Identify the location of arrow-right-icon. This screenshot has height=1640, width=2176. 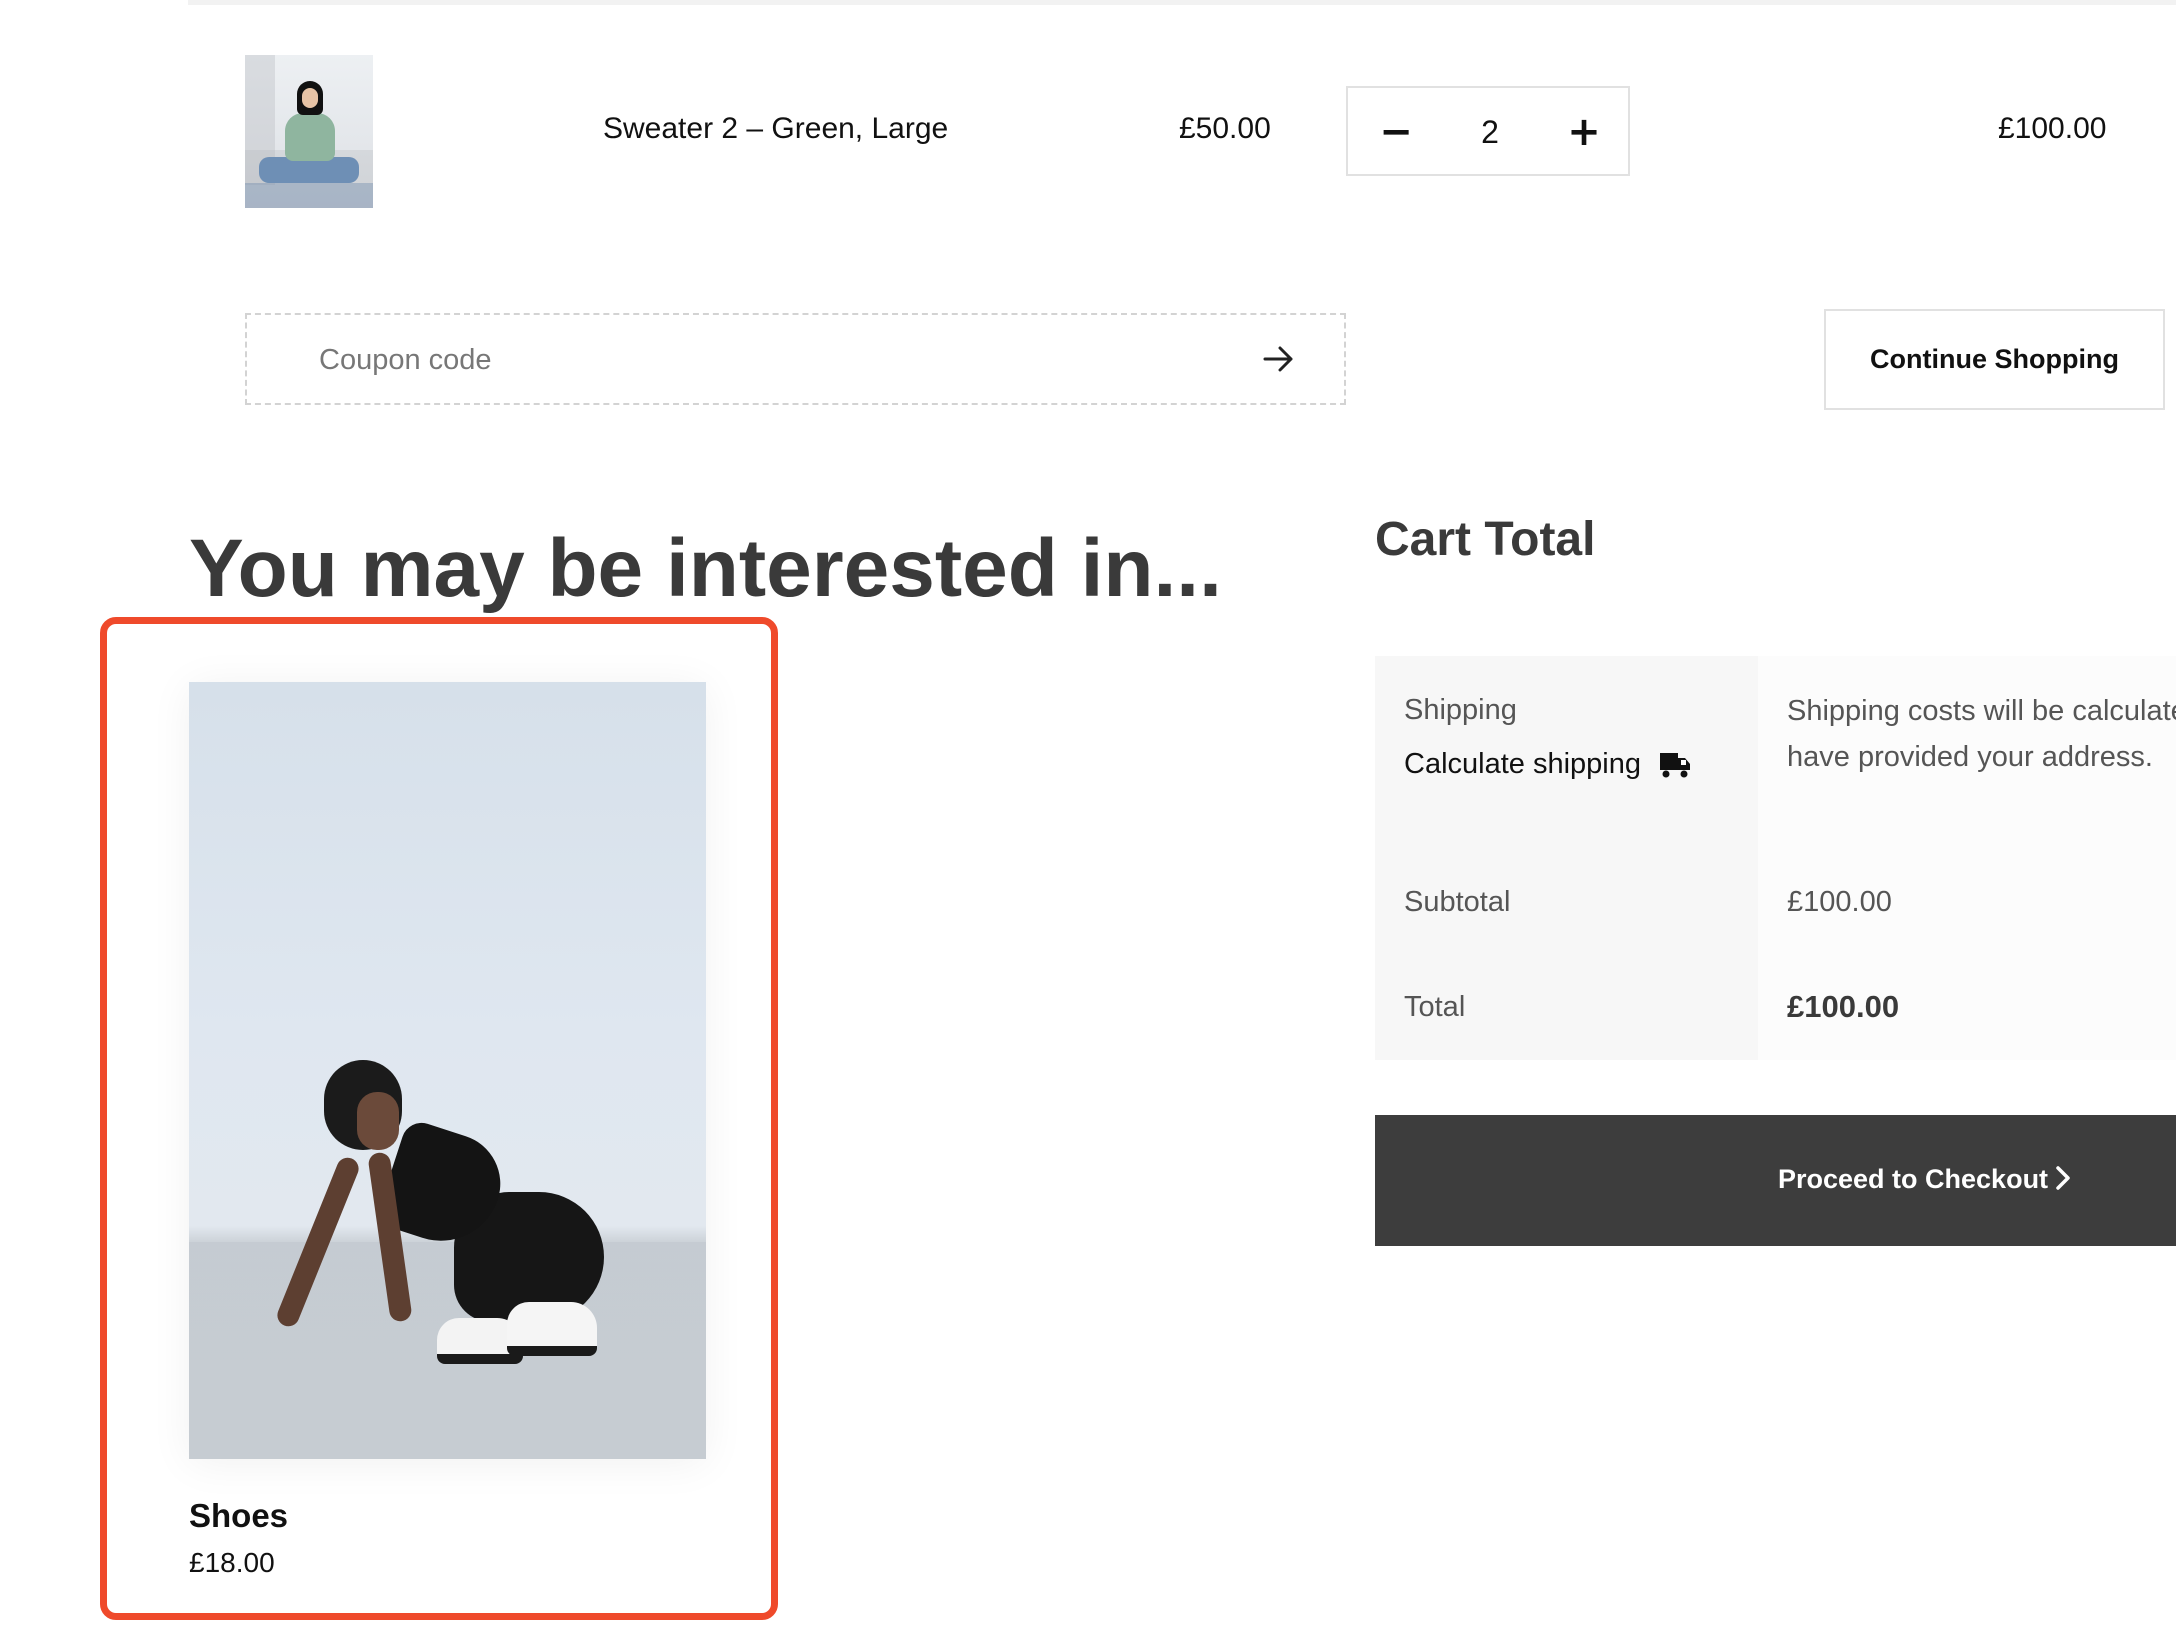
(1278, 359).